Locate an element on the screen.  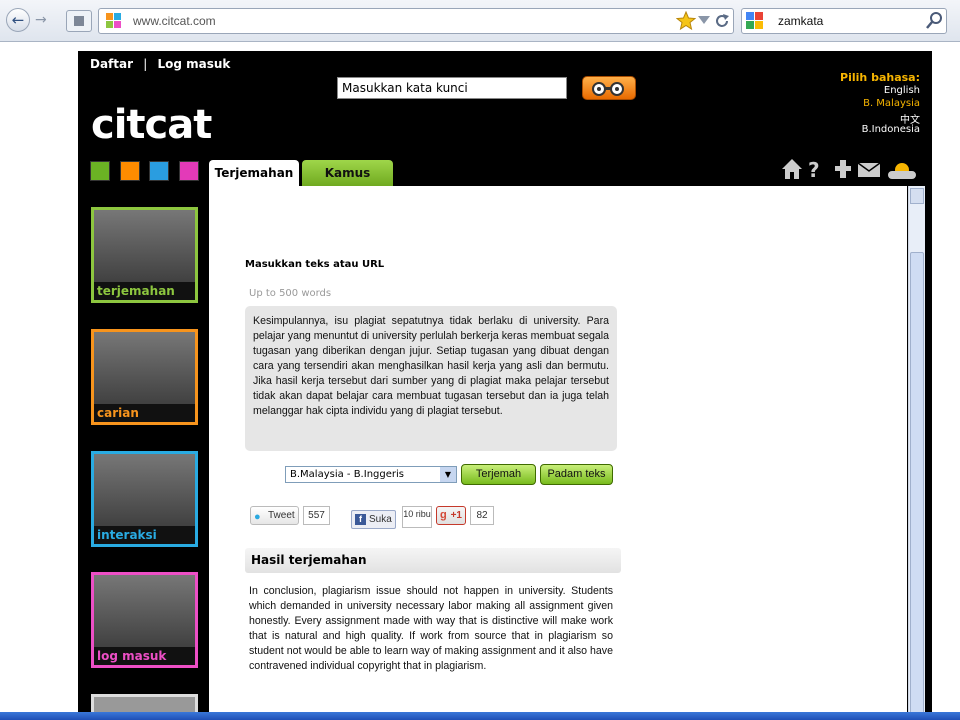
vertical-scrollbar is located at coordinates (916, 453).